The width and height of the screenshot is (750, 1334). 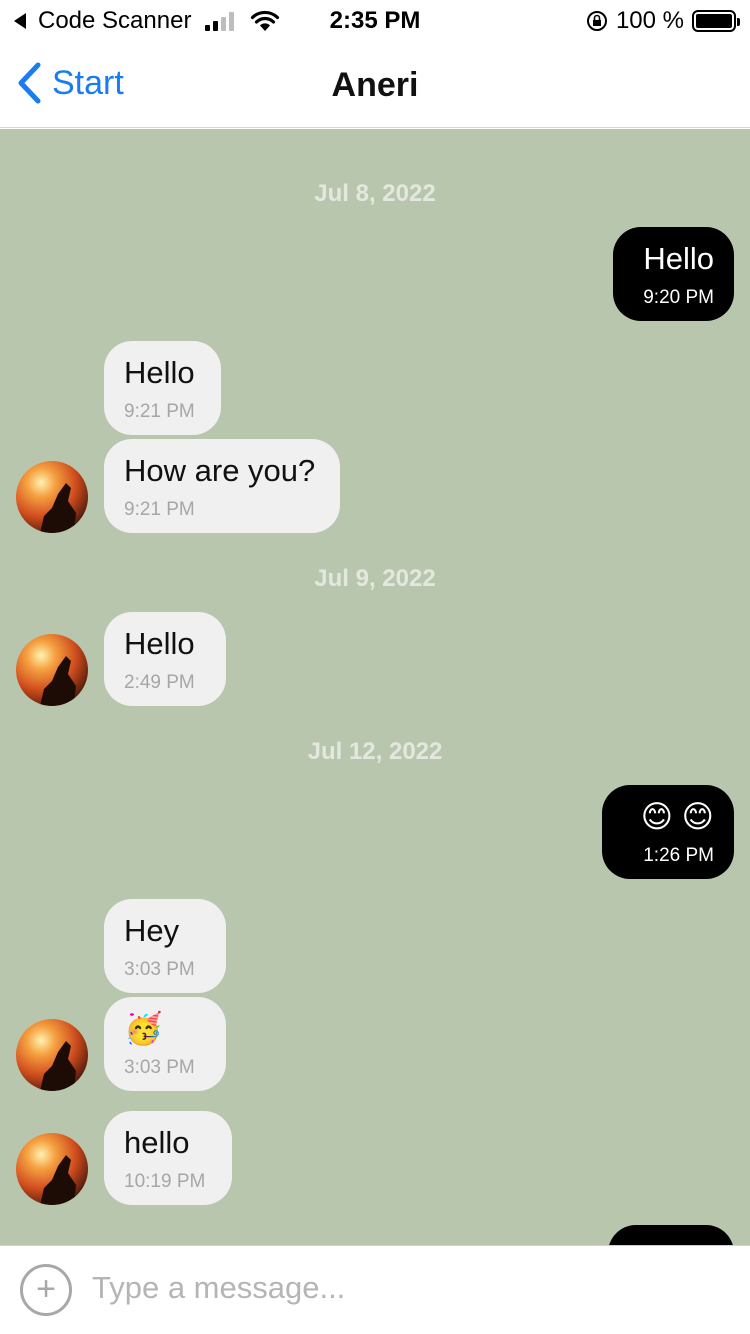 What do you see at coordinates (407, 1288) in the screenshot?
I see `message-input` at bounding box center [407, 1288].